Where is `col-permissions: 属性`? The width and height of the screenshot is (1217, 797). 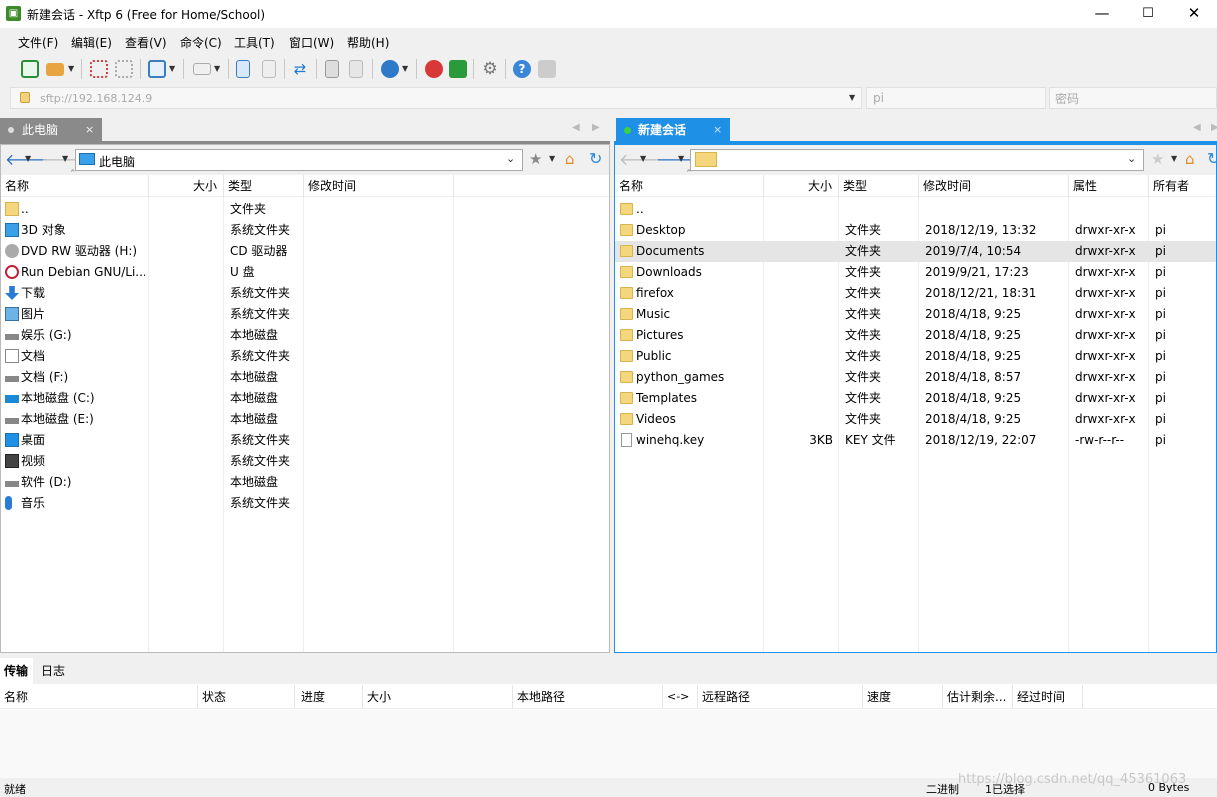
col-permissions: 属性 is located at coordinates (1109, 186).